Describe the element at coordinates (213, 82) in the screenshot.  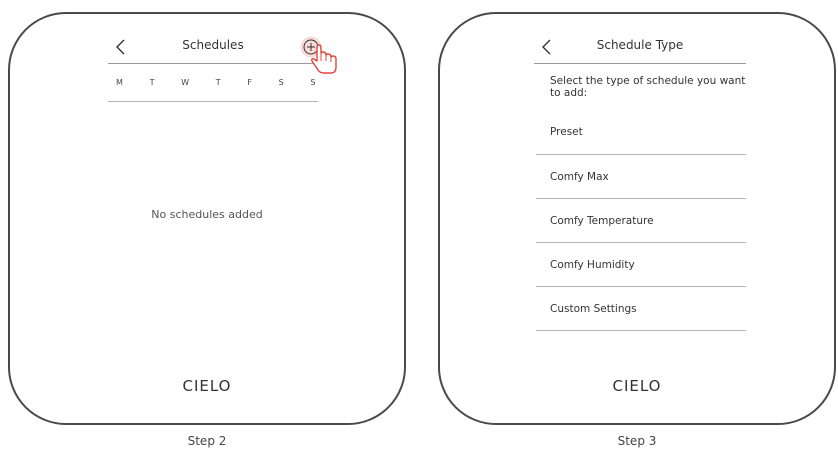
I see `weekday-selector: M T W T F S S` at that location.